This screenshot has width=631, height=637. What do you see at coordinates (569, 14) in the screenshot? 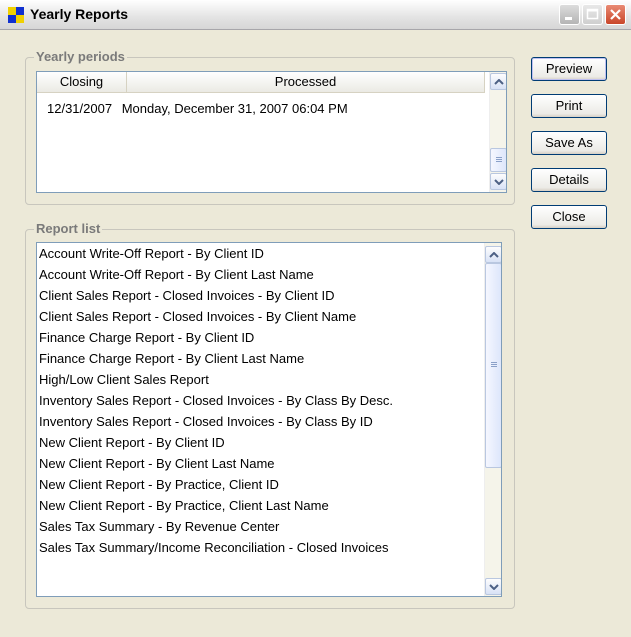
I see `minimize-button` at bounding box center [569, 14].